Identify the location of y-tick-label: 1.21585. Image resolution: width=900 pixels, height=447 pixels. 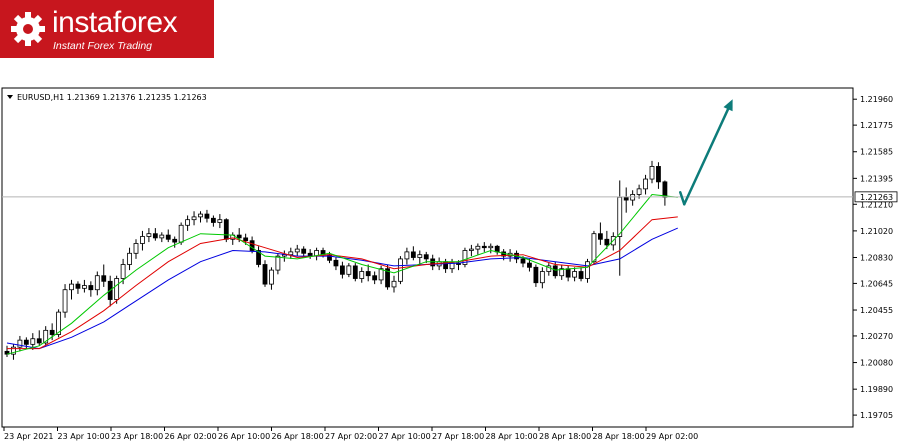
(876, 152).